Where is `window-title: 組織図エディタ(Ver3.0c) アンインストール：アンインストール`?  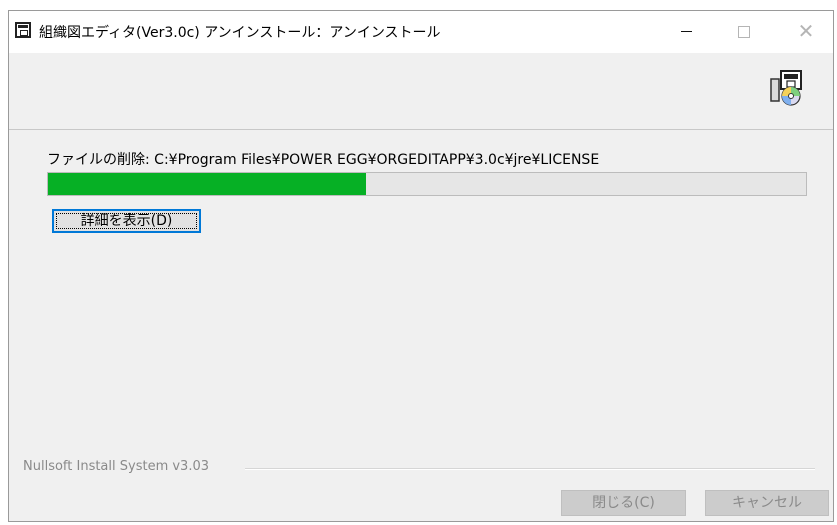
window-title: 組織図エディタ(Ver3.0c) アンインストール：アンインストール is located at coordinates (240, 33).